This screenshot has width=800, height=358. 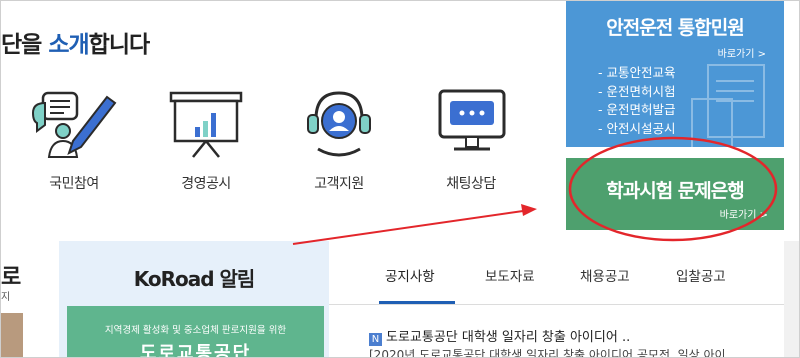 I want to click on intro-headline: 단을 소개합니다, so click(x=75, y=42).